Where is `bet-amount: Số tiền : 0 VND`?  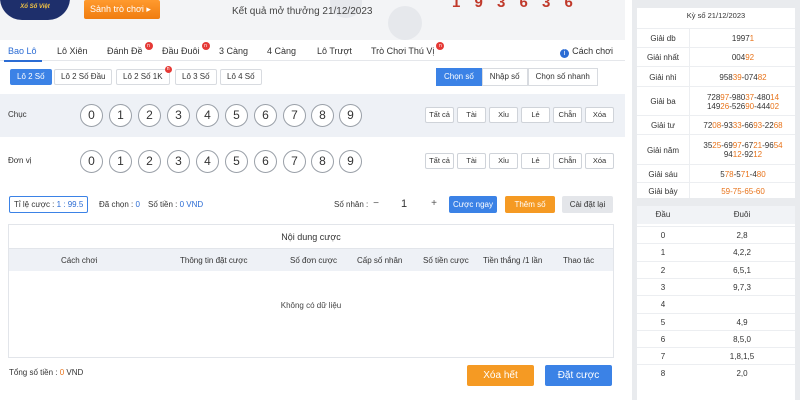
bet-amount: Số tiền : 0 VND is located at coordinates (175, 204).